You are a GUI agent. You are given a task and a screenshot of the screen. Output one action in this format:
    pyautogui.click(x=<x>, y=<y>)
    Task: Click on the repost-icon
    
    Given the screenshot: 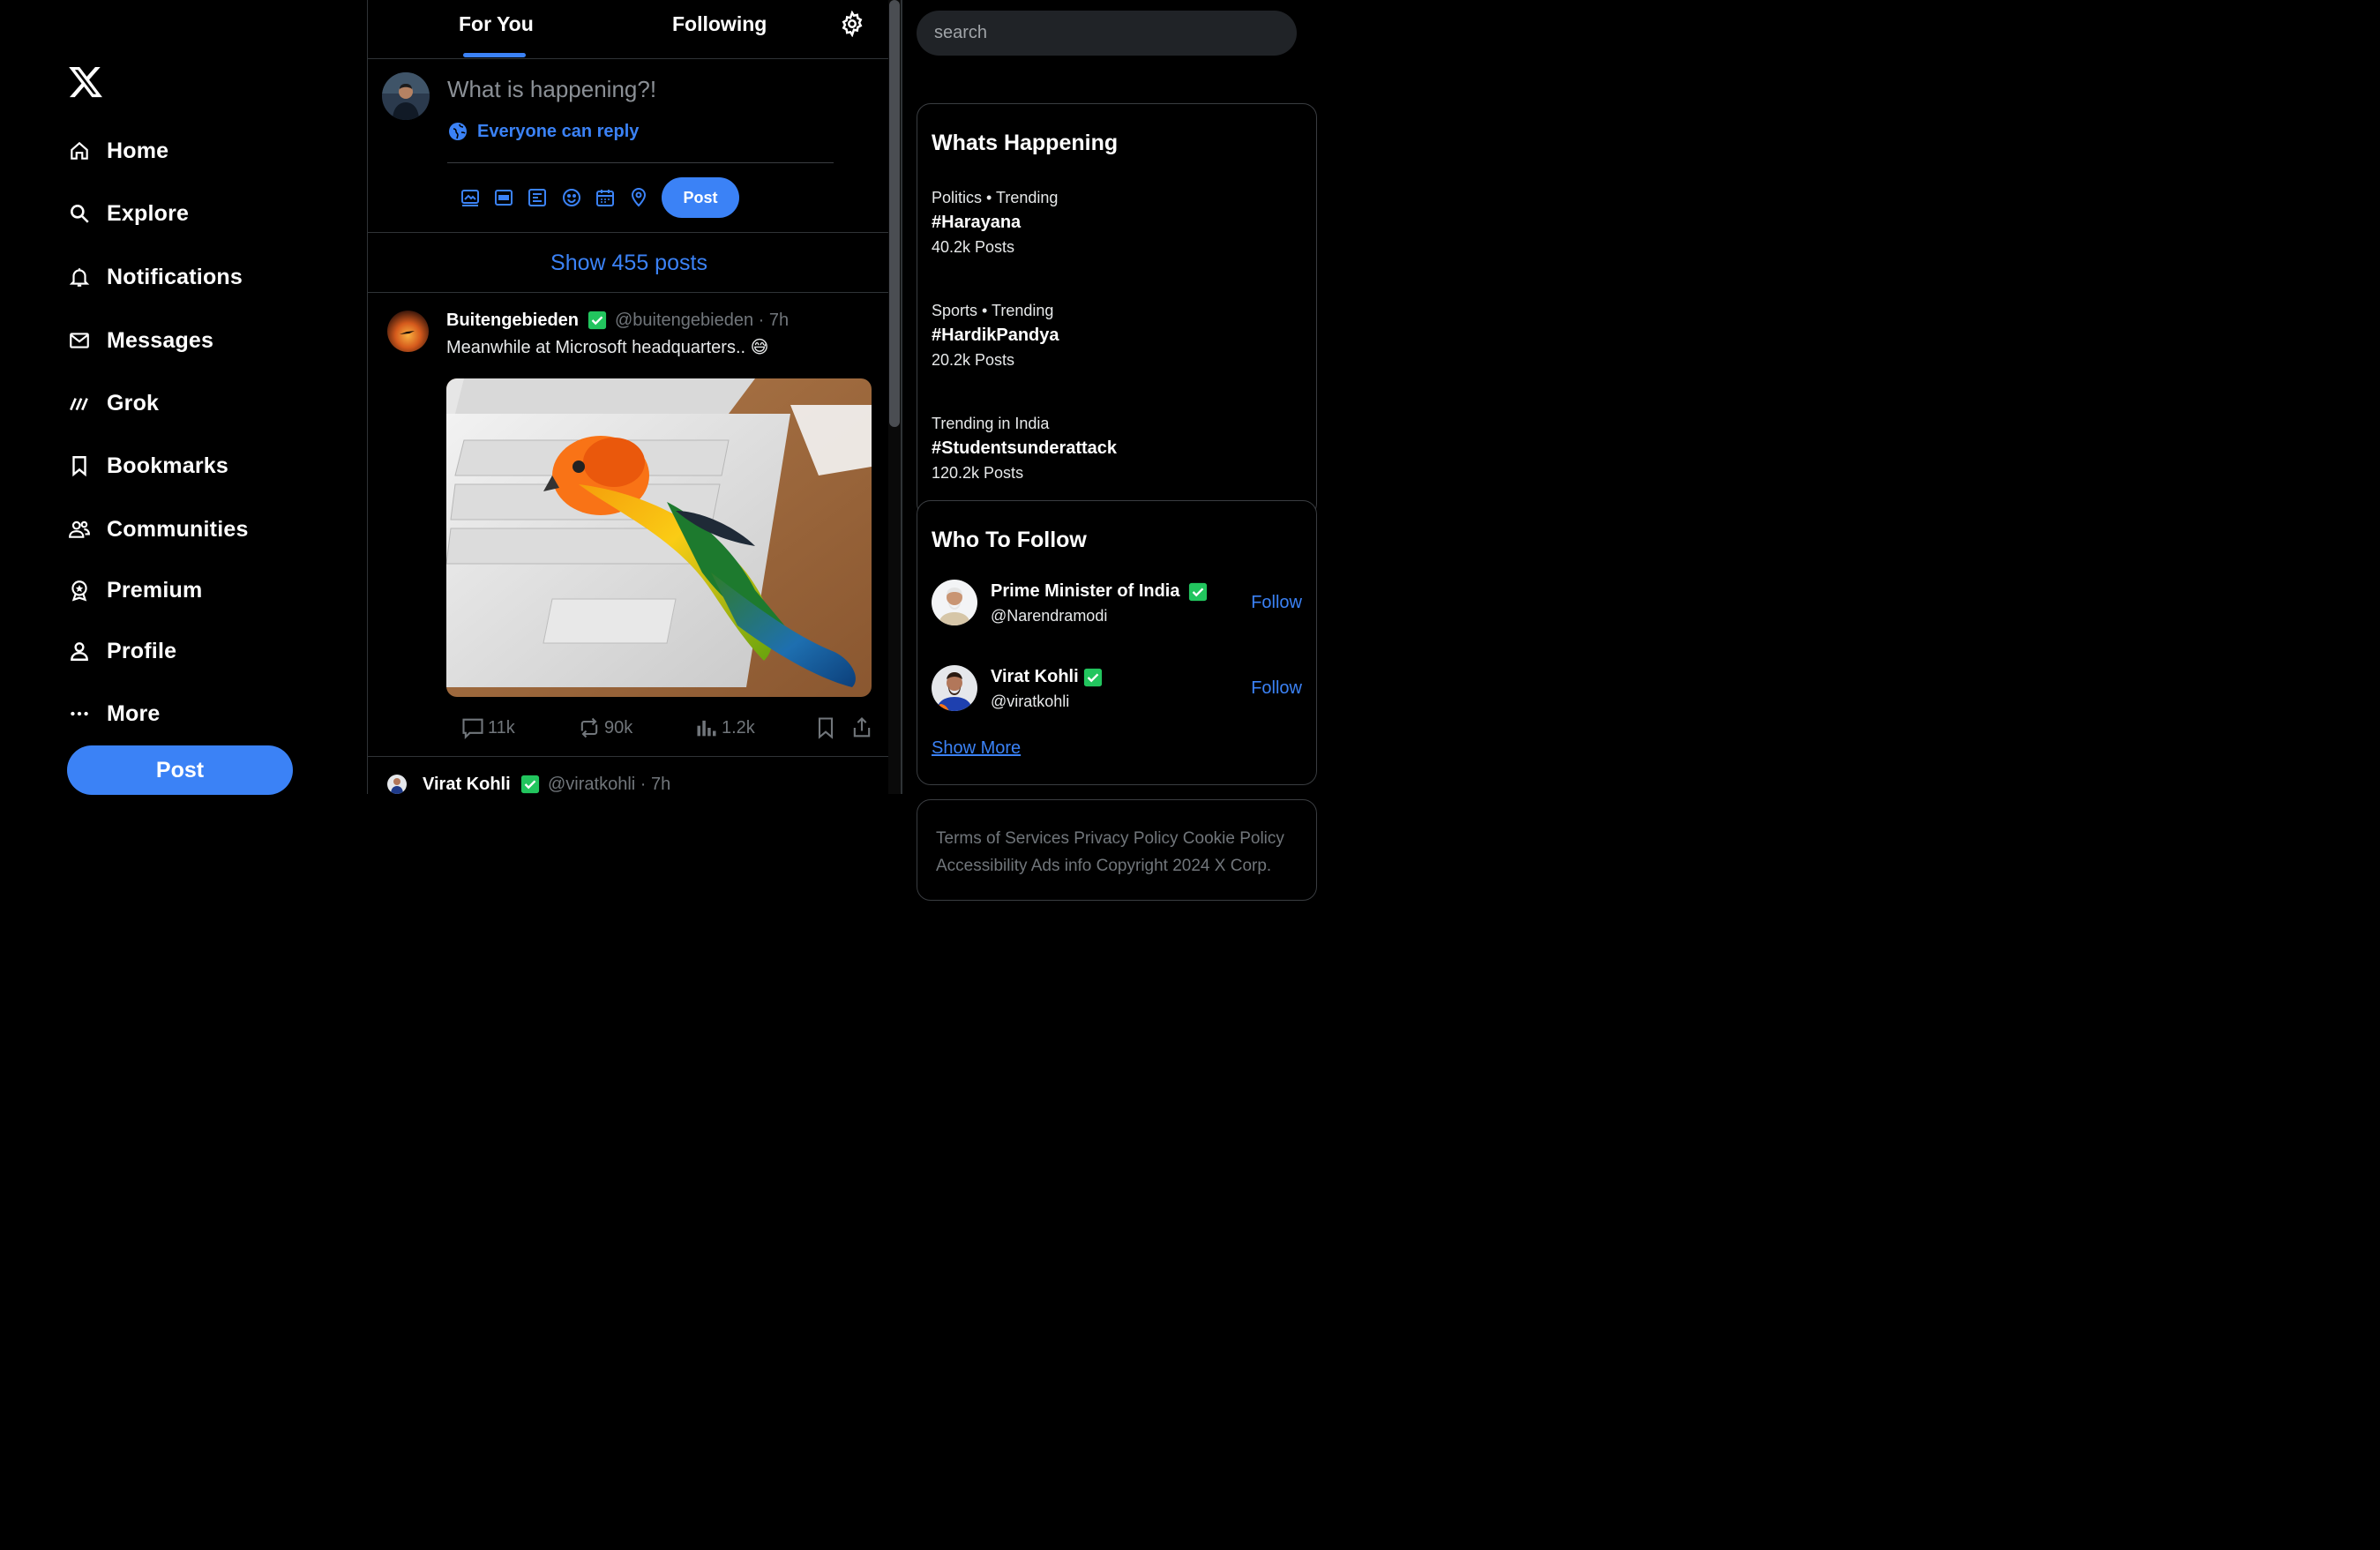 What is the action you would take?
    pyautogui.click(x=589, y=727)
    